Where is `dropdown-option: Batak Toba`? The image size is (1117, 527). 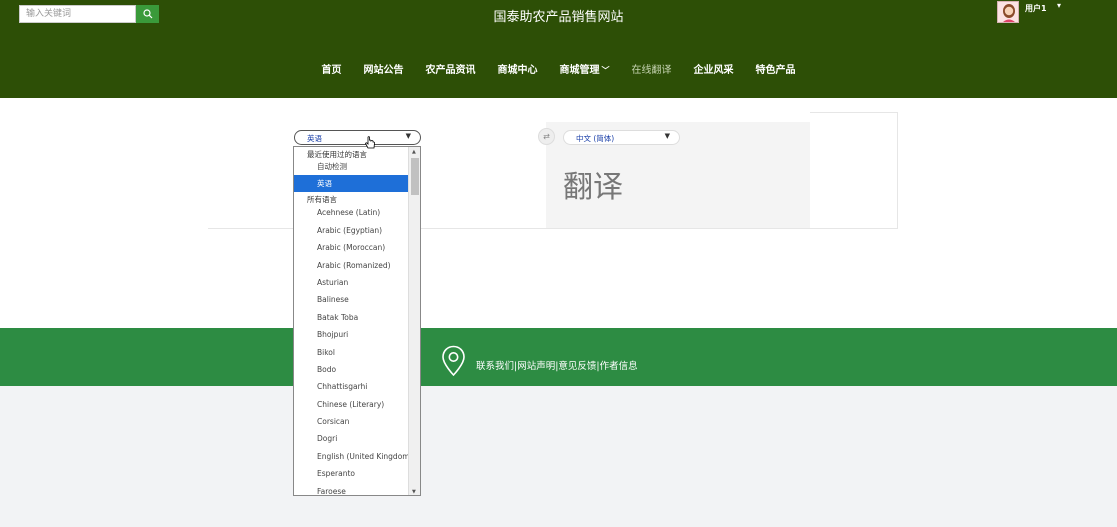
dropdown-option: Batak Toba is located at coordinates (357, 317).